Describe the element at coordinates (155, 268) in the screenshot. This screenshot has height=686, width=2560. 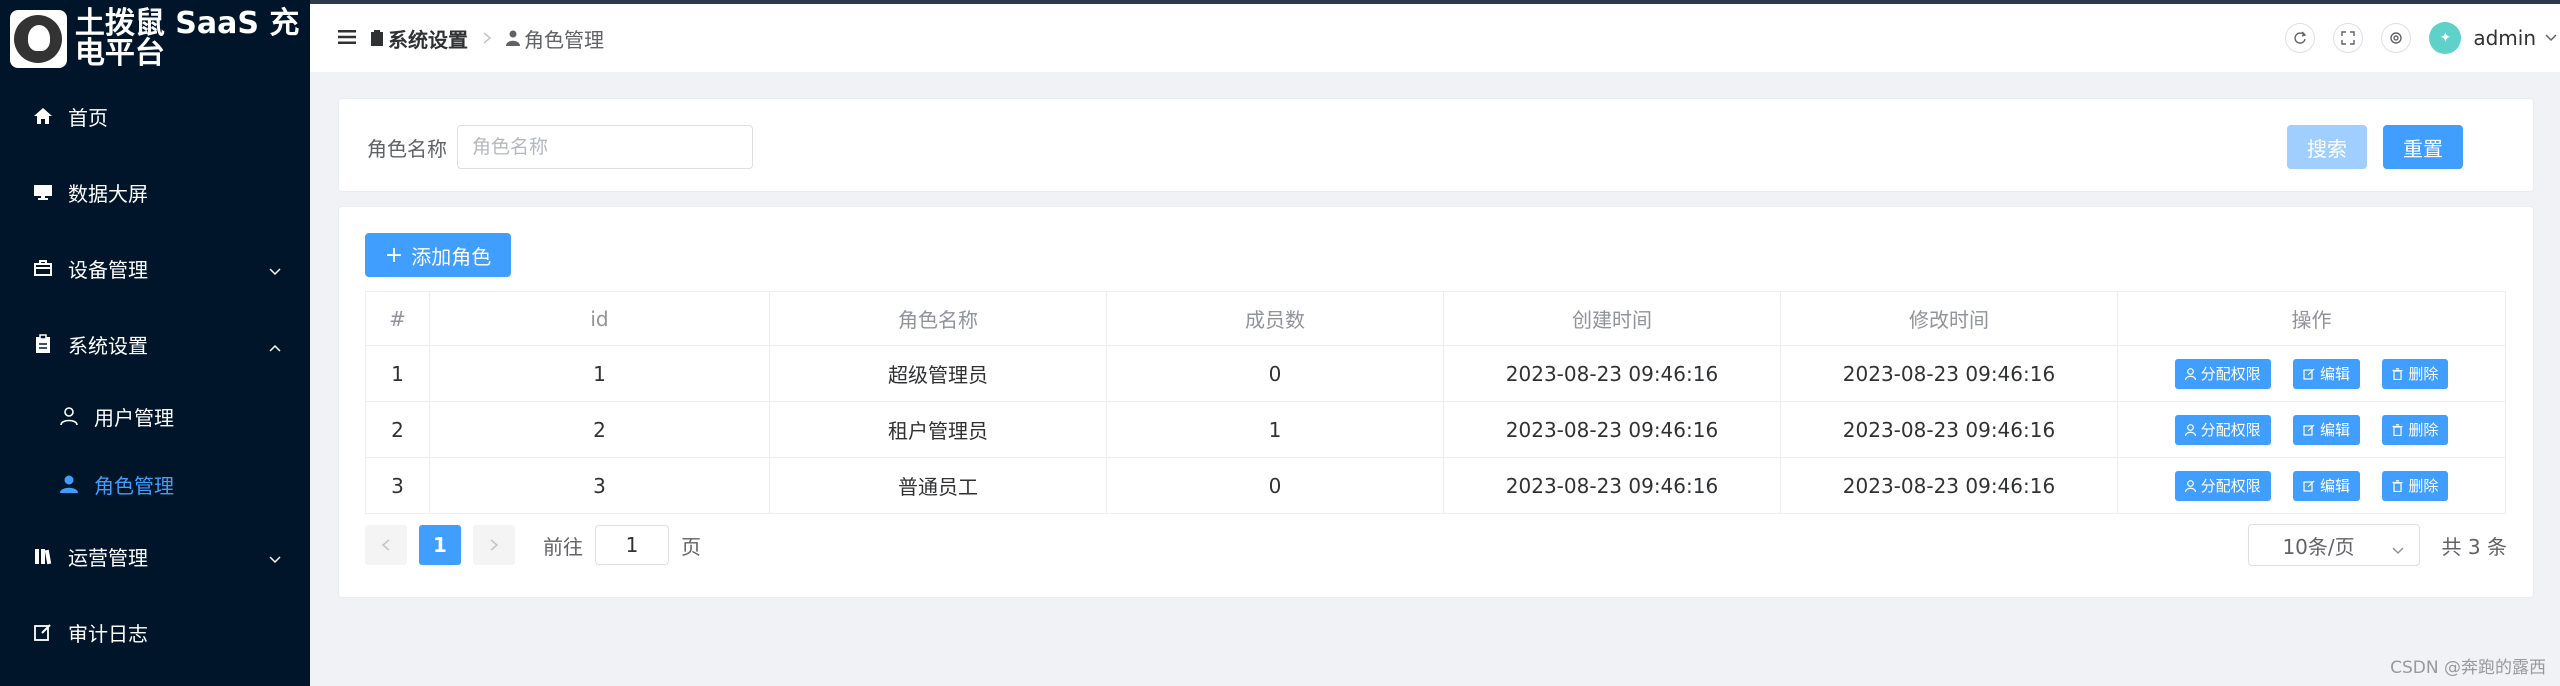
I see `sidebar-item-device: 设备管理` at that location.